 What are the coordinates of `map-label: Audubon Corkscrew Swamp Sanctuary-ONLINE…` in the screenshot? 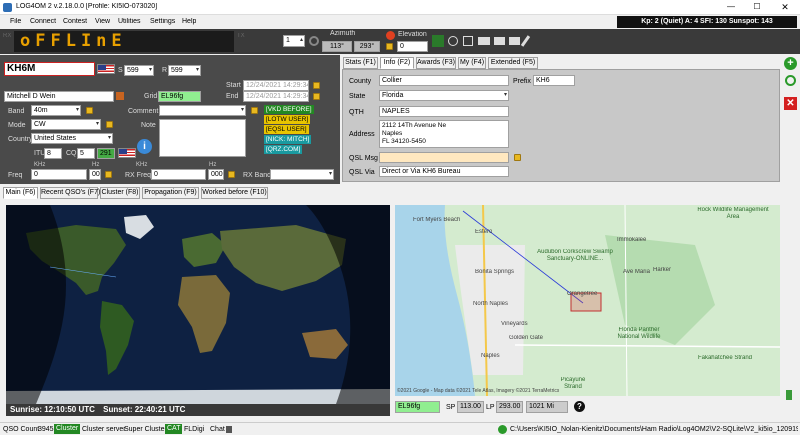 It's located at (575, 255).